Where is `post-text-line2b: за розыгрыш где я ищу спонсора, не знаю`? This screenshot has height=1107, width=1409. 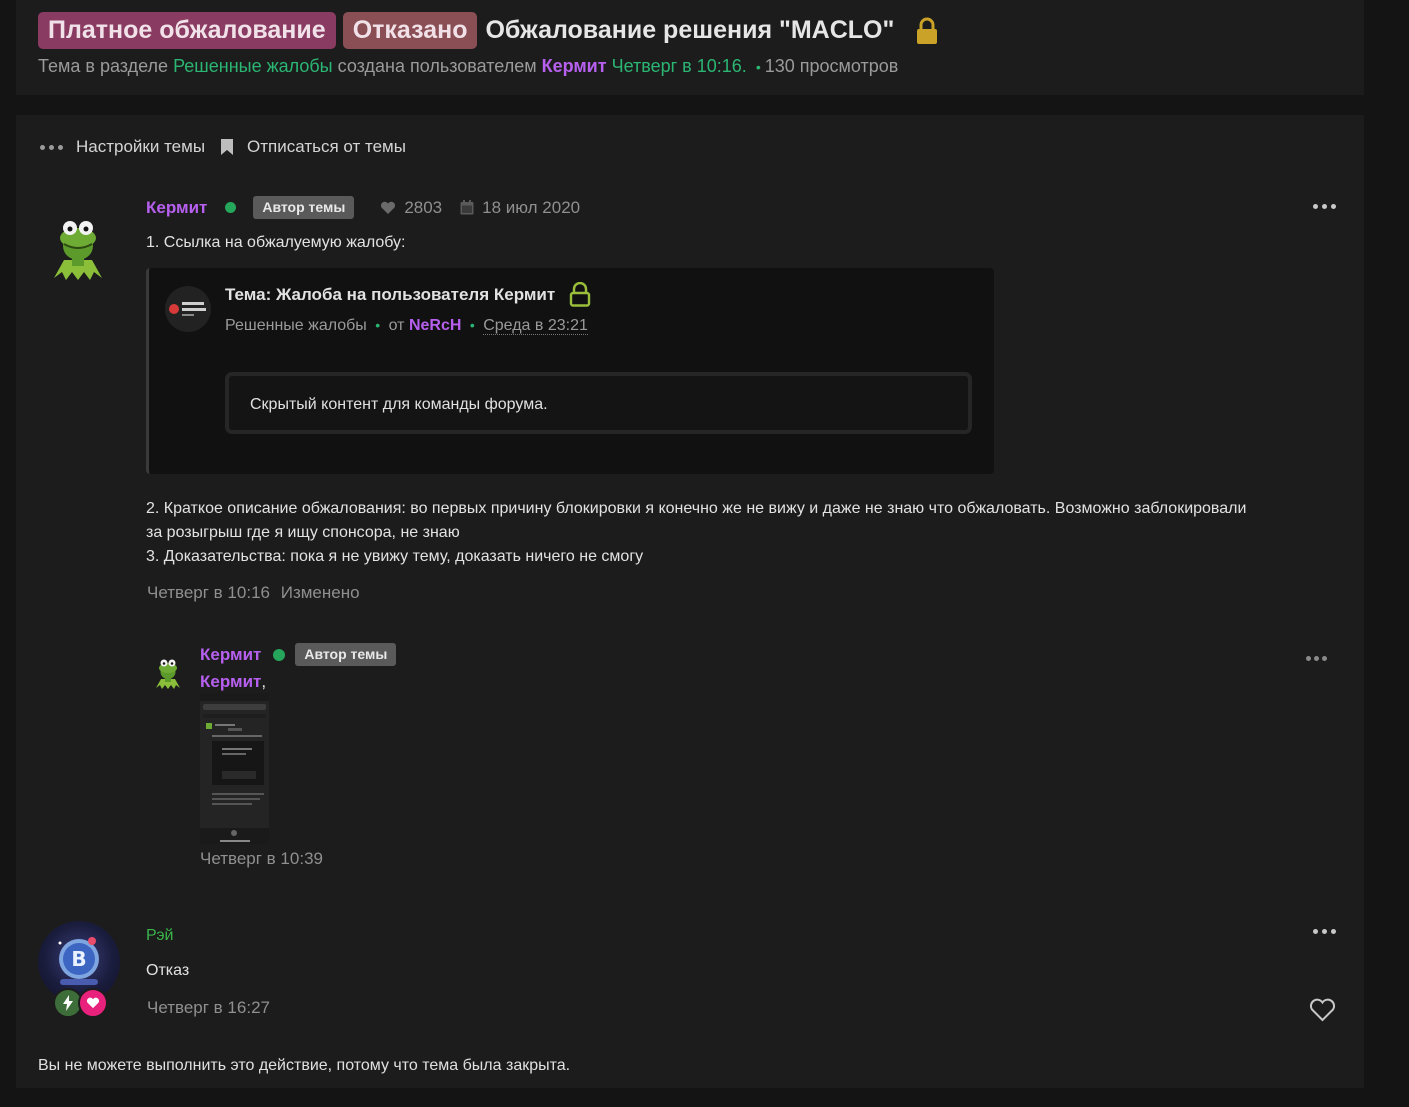
post-text-line2b: за розыгрыш где я ищу спонсора, не знаю is located at coordinates (303, 532).